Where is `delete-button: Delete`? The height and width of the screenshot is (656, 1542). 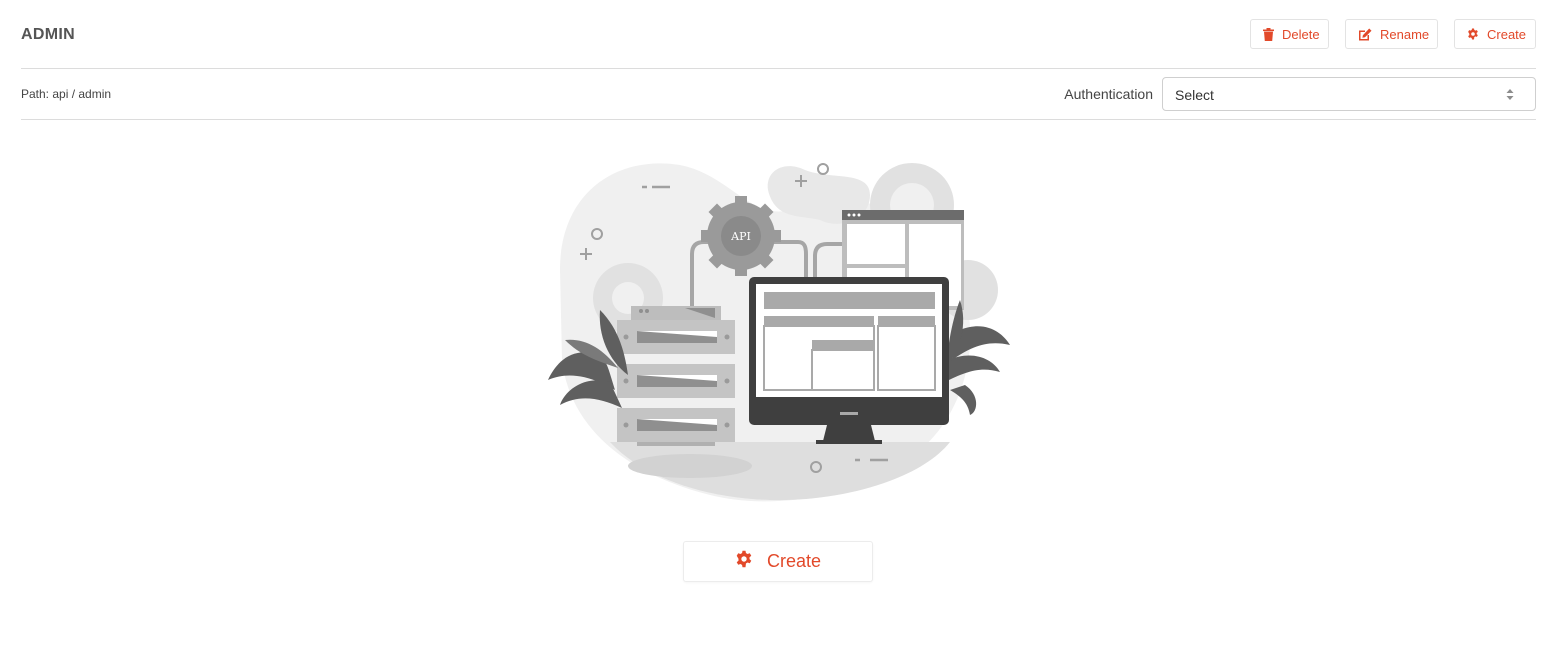
delete-button: Delete is located at coordinates (1289, 34).